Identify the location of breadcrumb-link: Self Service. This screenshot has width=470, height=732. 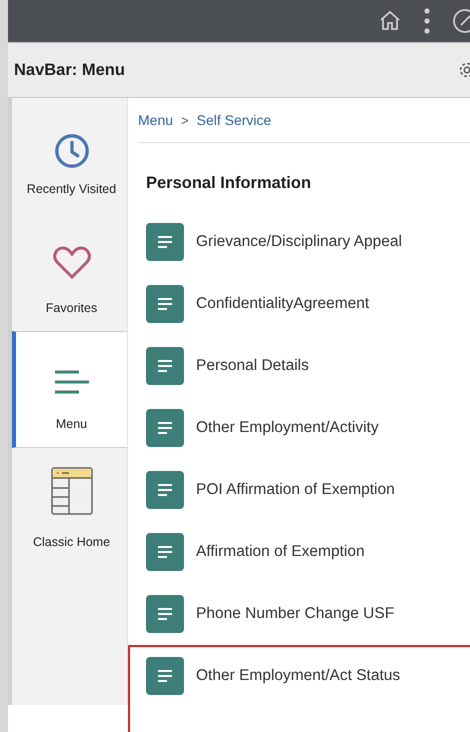
(234, 120).